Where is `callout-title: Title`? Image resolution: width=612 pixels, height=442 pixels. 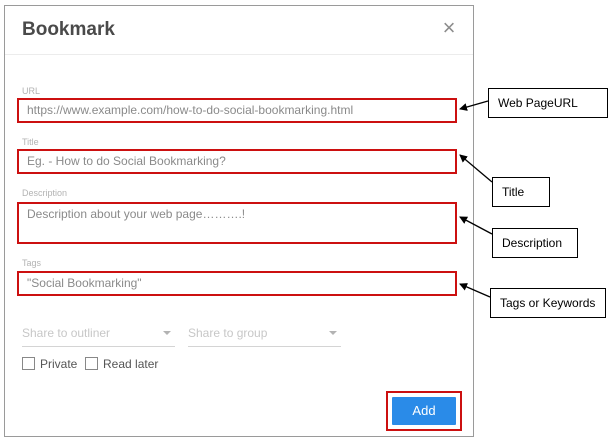 callout-title: Title is located at coordinates (521, 192).